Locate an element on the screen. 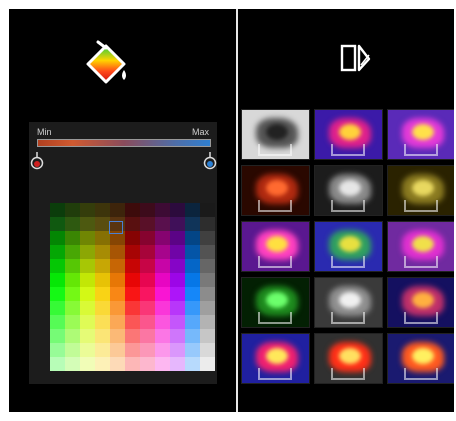 The image size is (456, 421). temperature-range-bar is located at coordinates (124, 143).